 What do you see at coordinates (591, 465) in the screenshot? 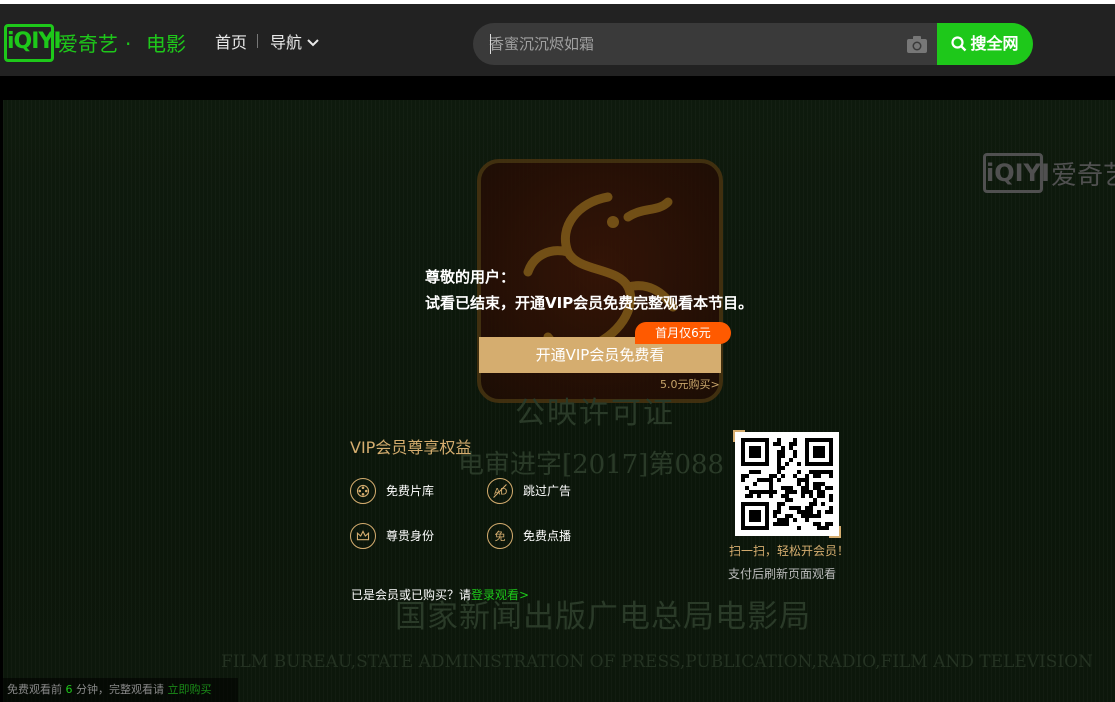
I see `license-number: 电审进字[2017]第088` at bounding box center [591, 465].